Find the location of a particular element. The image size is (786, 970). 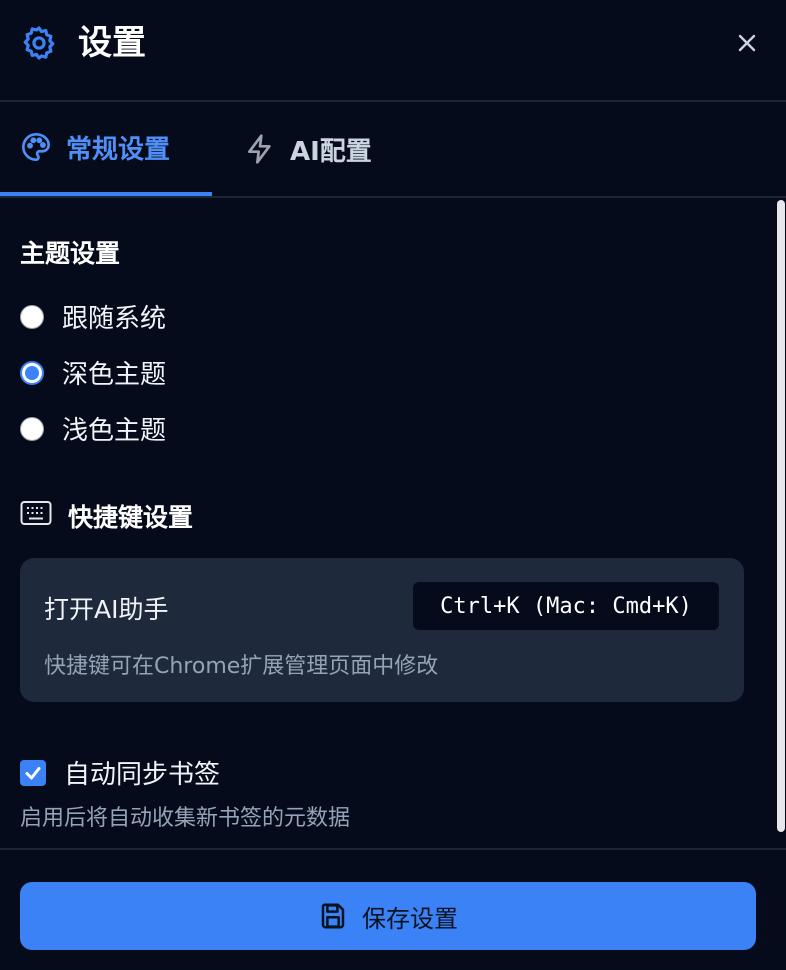

check-icon is located at coordinates (33, 772).